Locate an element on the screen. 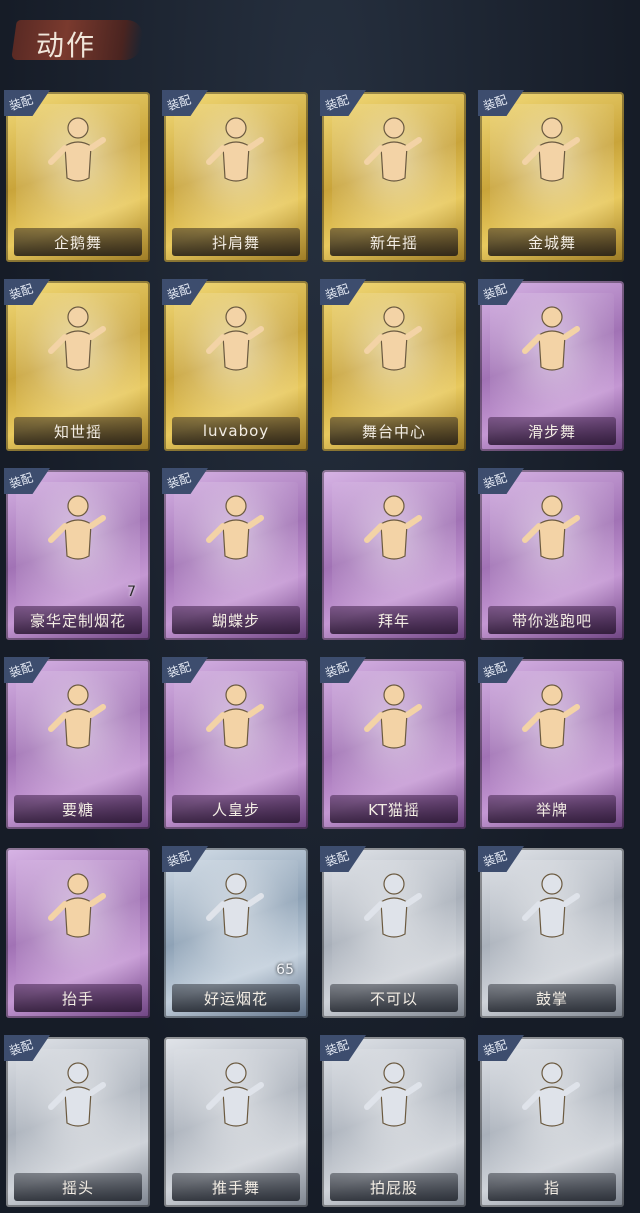 The height and width of the screenshot is (1213, 640). luvaboy-icon is located at coordinates (235, 338).